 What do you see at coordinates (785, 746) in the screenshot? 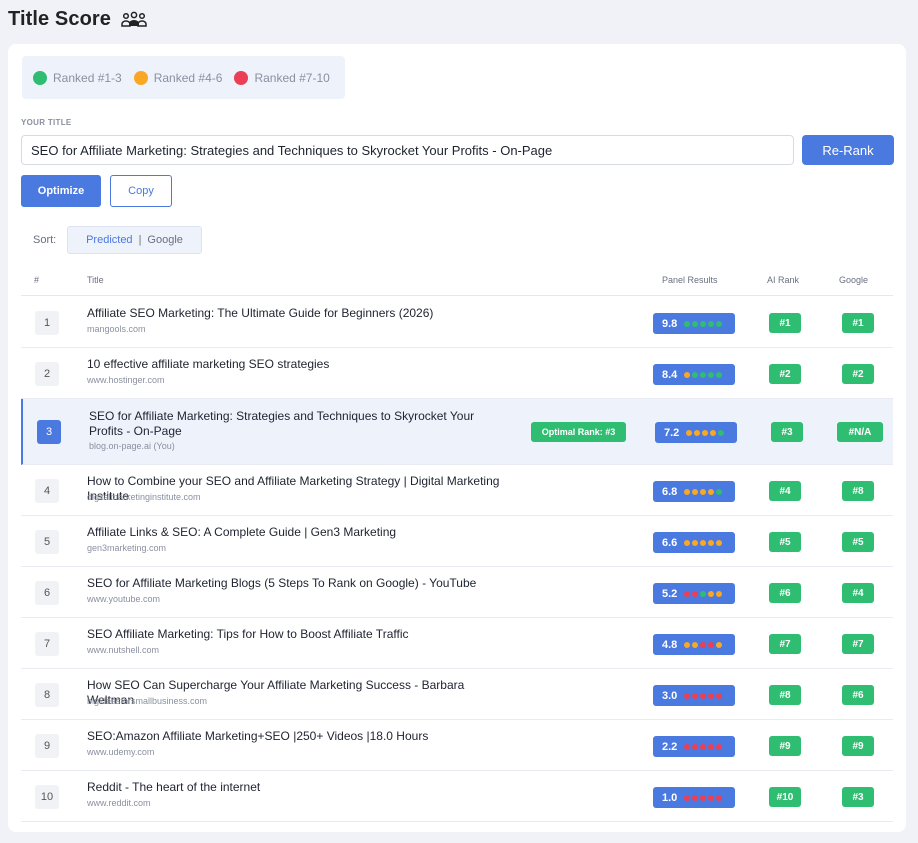
I see `ai-rank-badge: #9` at bounding box center [785, 746].